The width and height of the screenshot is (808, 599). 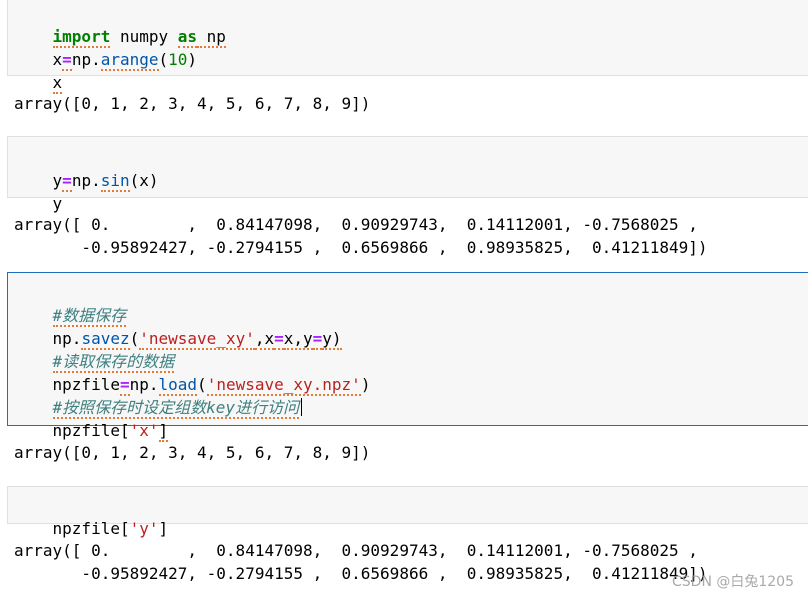 What do you see at coordinates (38, 71) in the screenshot?
I see `code-line: x` at bounding box center [38, 71].